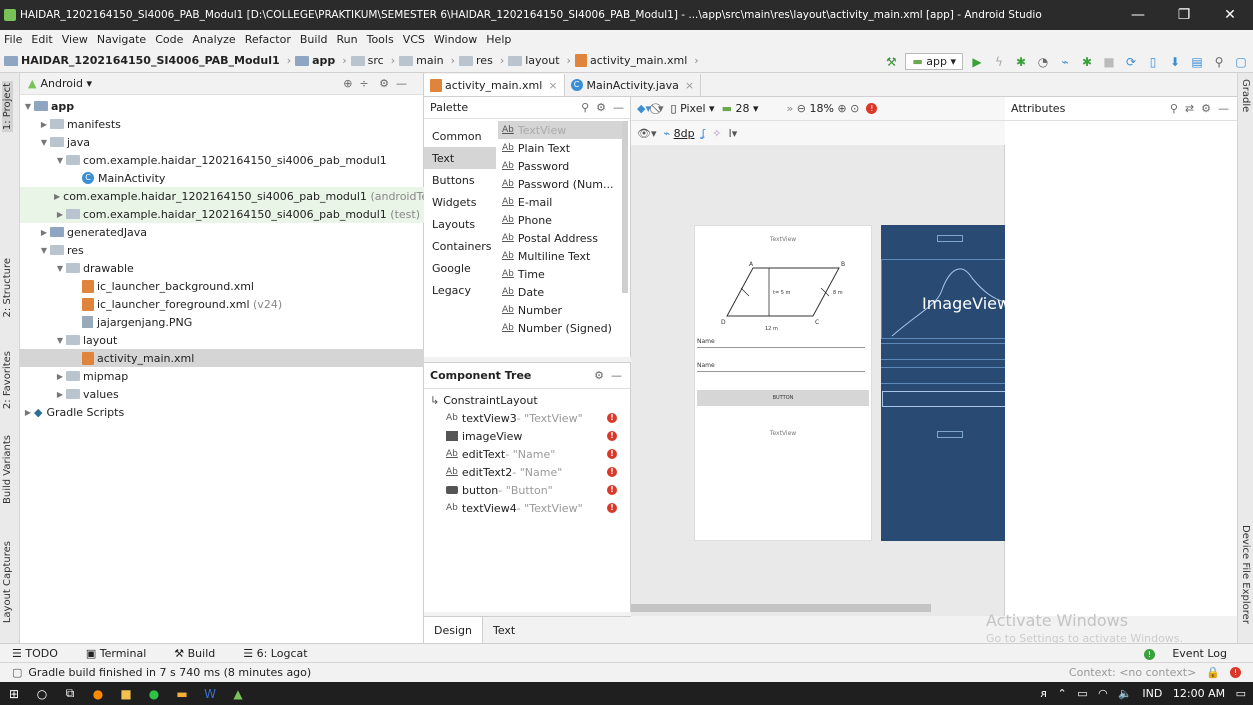 This screenshot has height=705, width=1253. I want to click on component-tree-settings-icon: ⚙ —, so click(608, 375).